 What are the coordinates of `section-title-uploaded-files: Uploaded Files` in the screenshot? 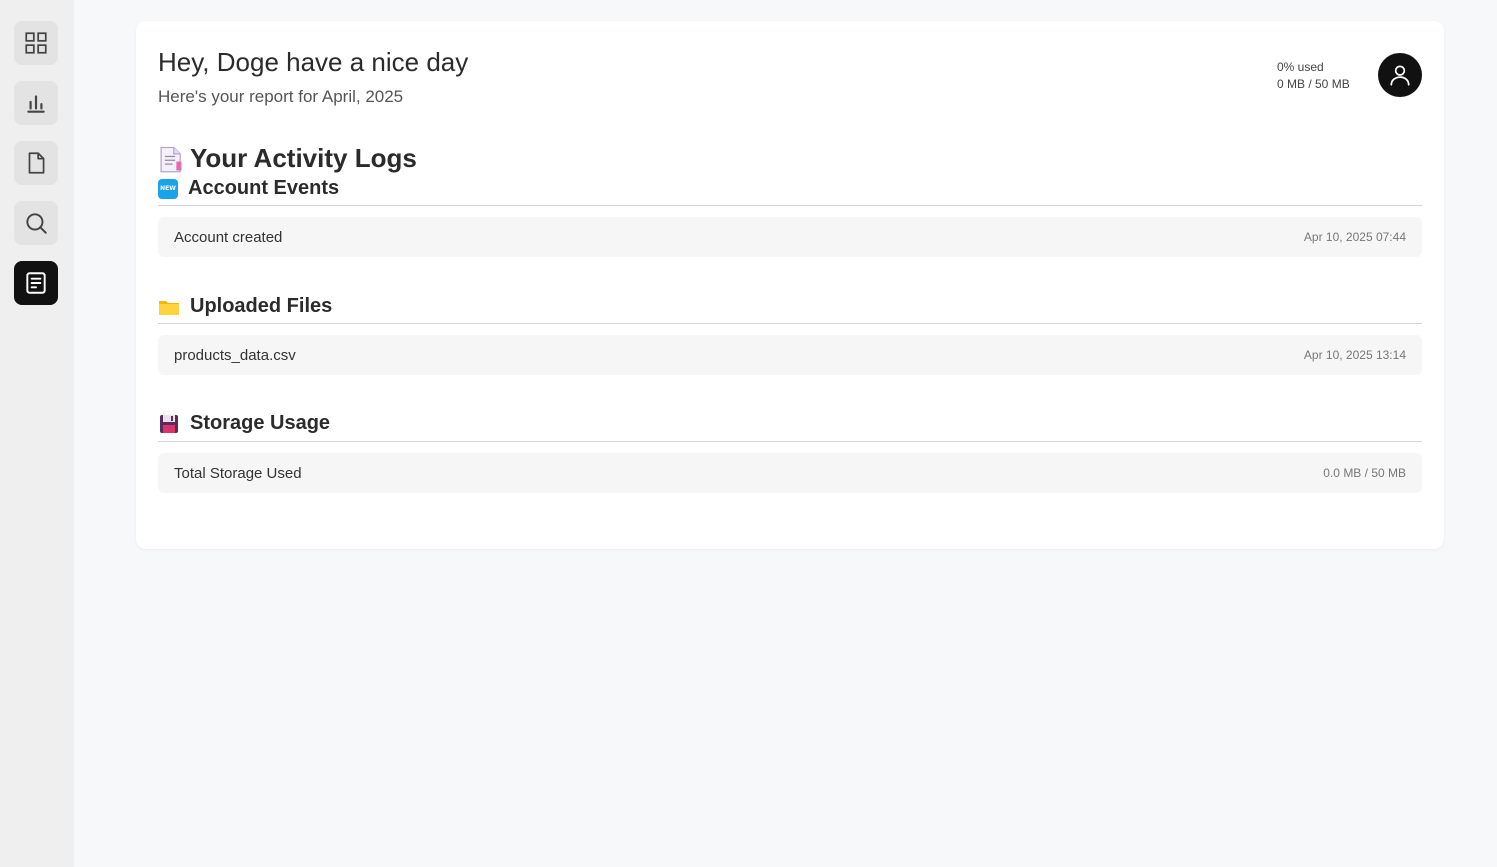 It's located at (245, 306).